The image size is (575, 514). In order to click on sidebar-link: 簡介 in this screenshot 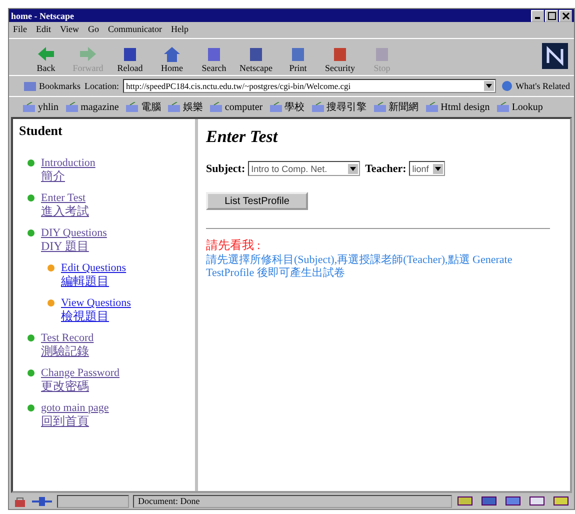, I will do `click(53, 176)`.